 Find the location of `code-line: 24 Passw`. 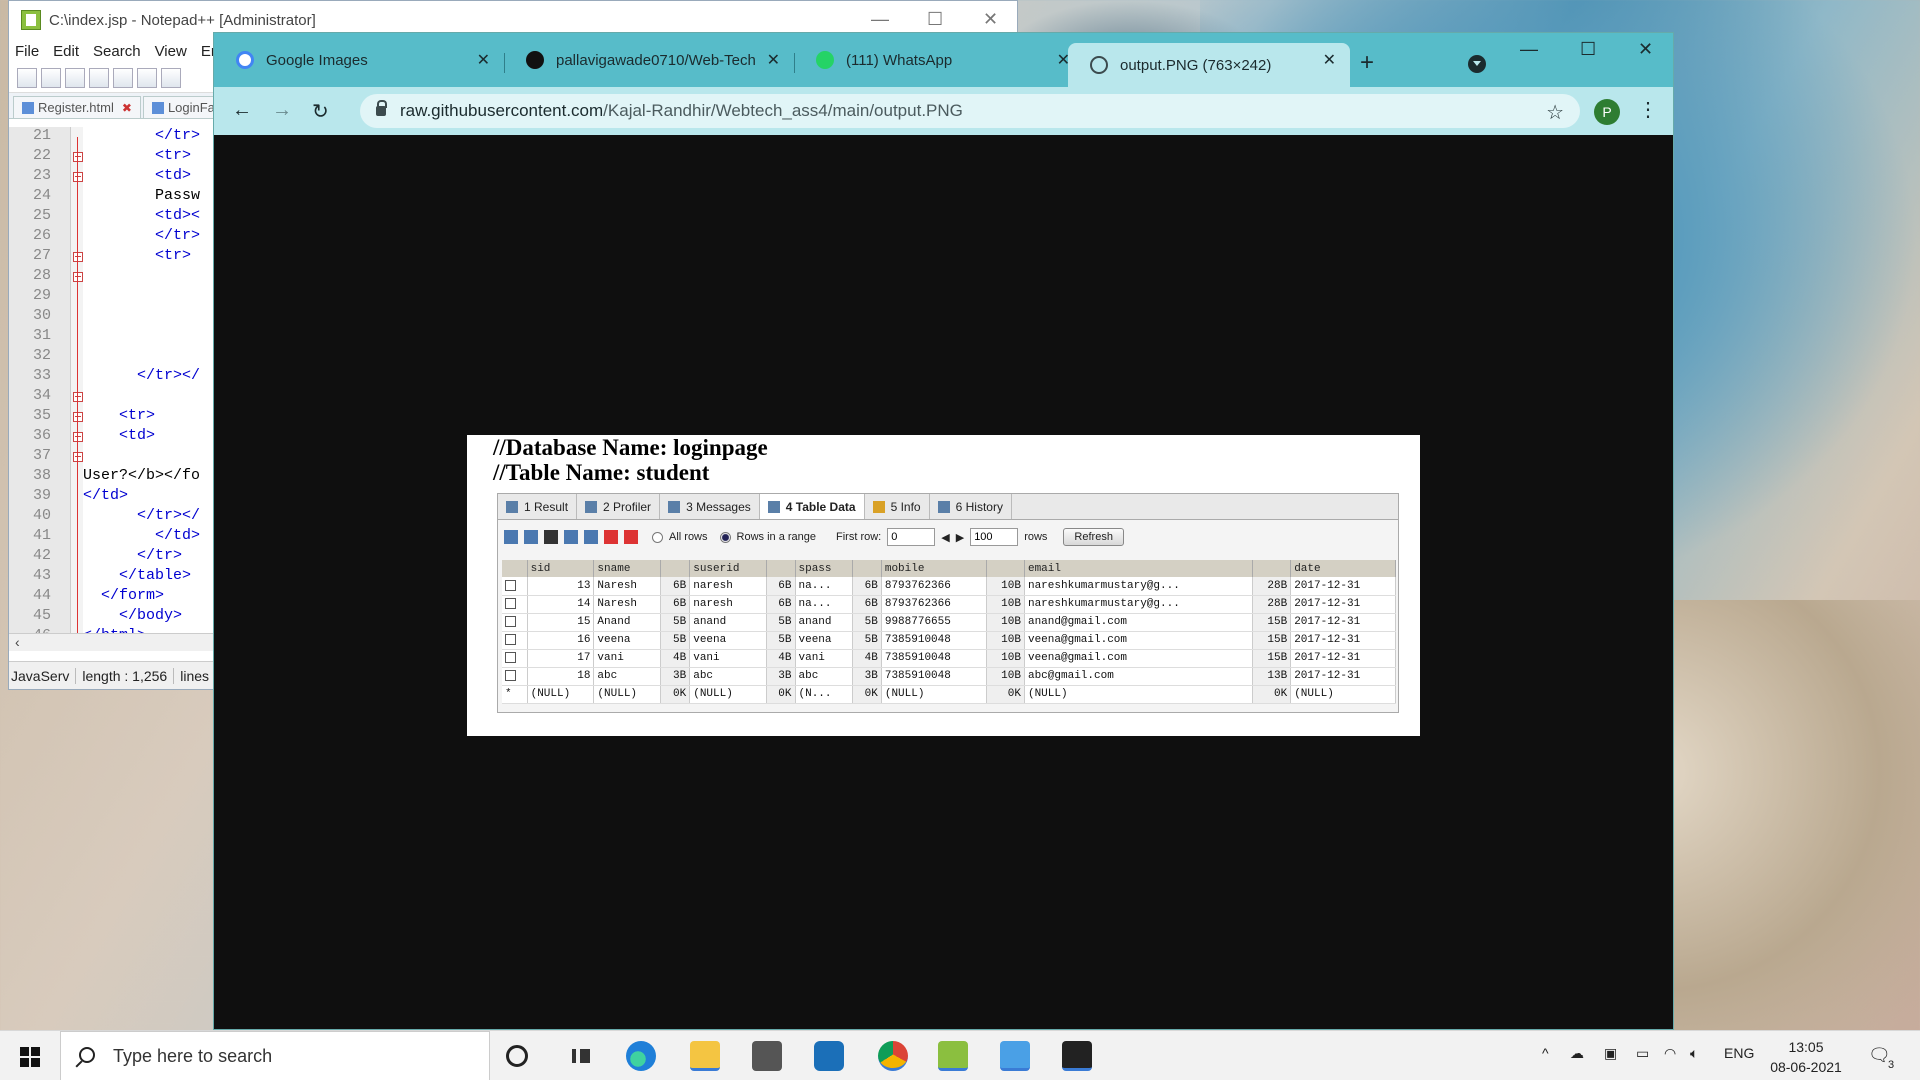

code-line: 24 Passw is located at coordinates (111, 197).